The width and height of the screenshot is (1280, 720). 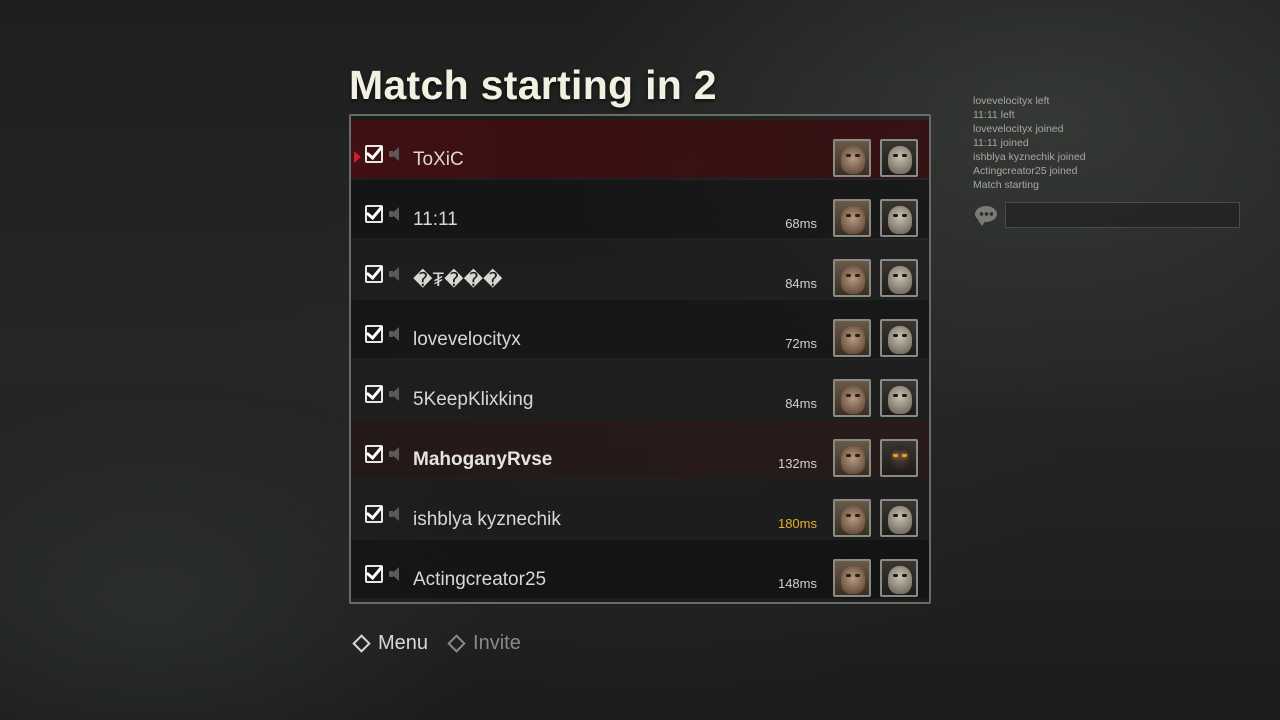 What do you see at coordinates (487, 519) in the screenshot?
I see `player-name: ishblya kyznechik` at bounding box center [487, 519].